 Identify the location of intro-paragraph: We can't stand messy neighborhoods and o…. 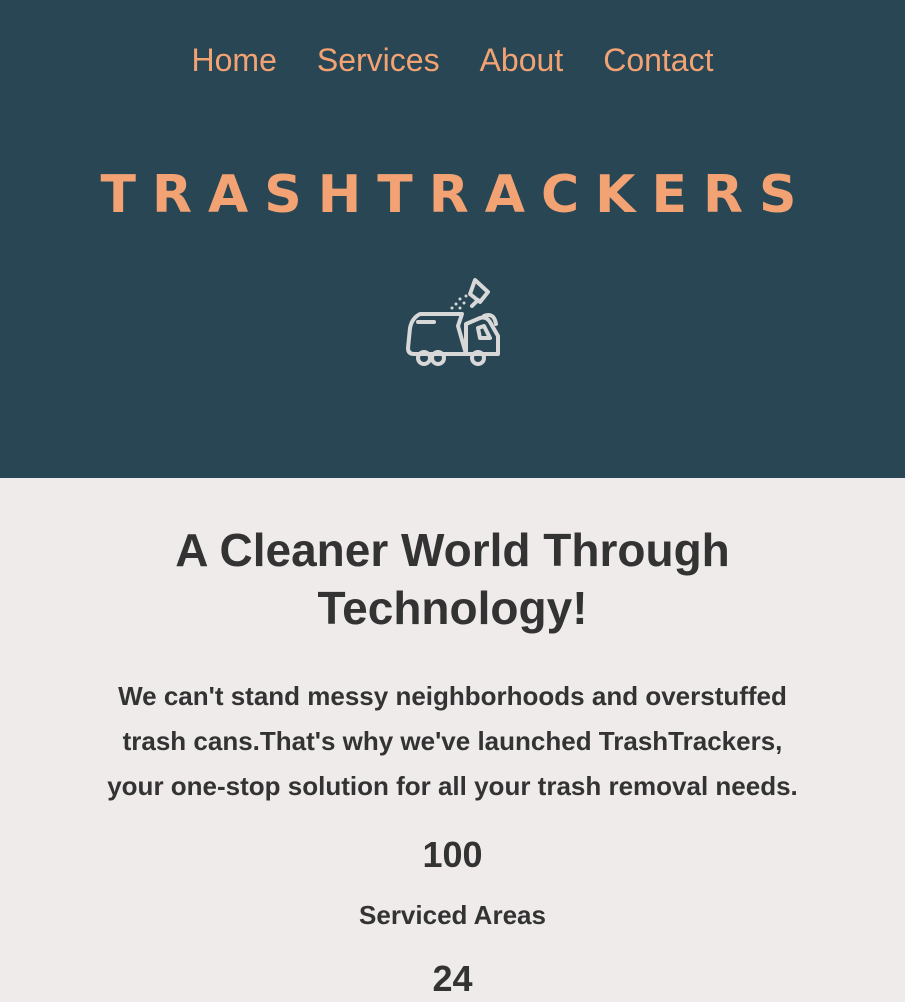
(452, 741).